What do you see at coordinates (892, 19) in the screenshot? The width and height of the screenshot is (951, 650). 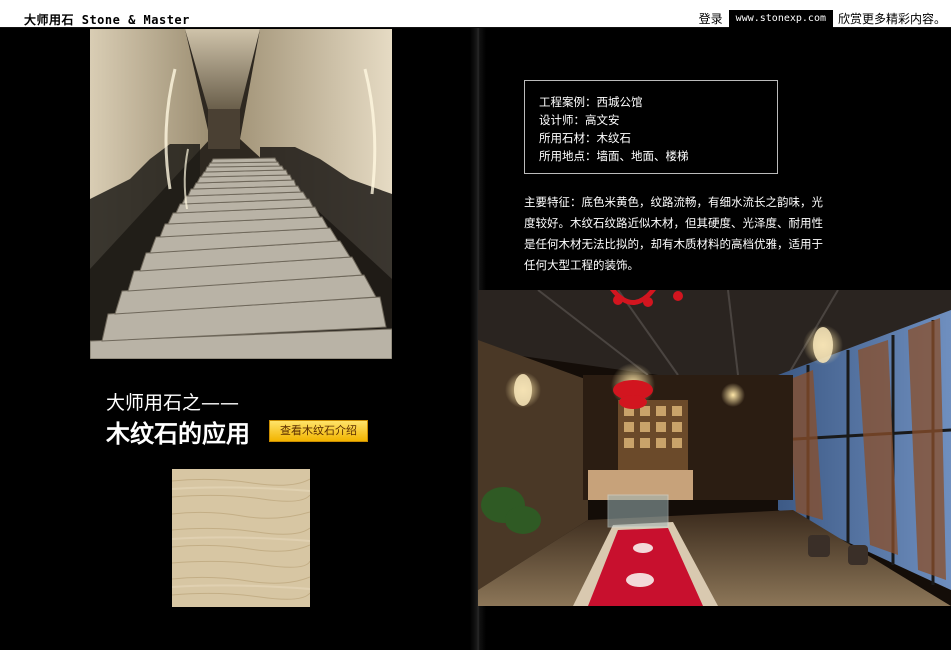 I see `more-content-link: 欣赏更多精彩内容。` at bounding box center [892, 19].